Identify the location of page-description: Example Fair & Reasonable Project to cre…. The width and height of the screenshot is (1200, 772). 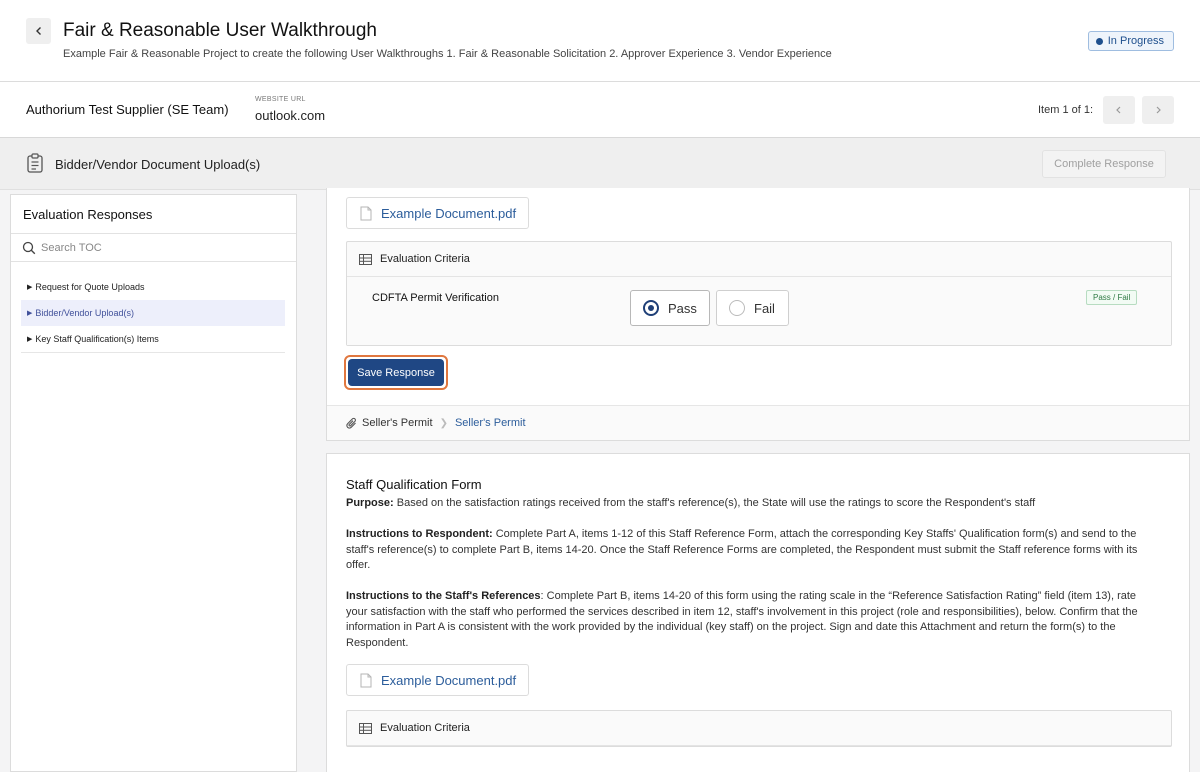
(447, 54).